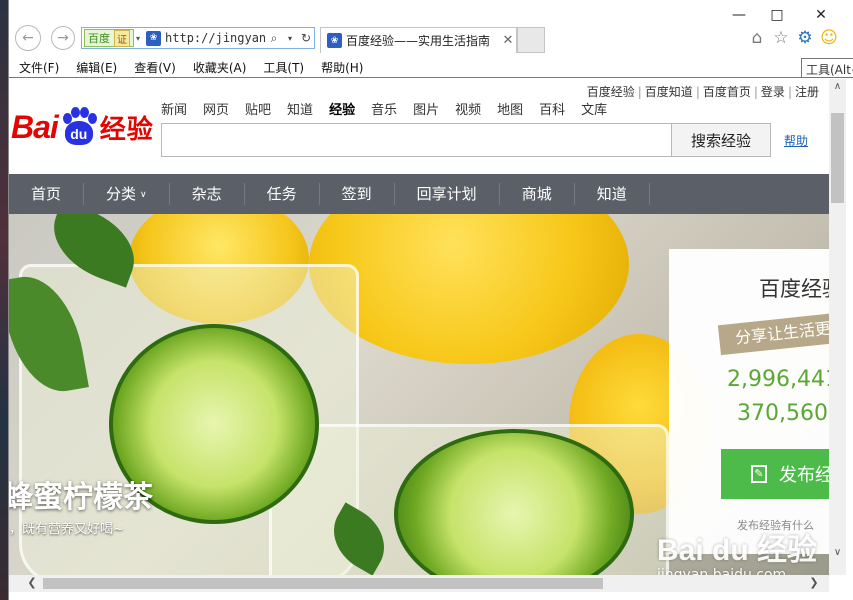  I want to click on address-bar: 百度 证 ▾ ❀ http://jingyan.b ⌕ ▾ ↻, so click(198, 38).